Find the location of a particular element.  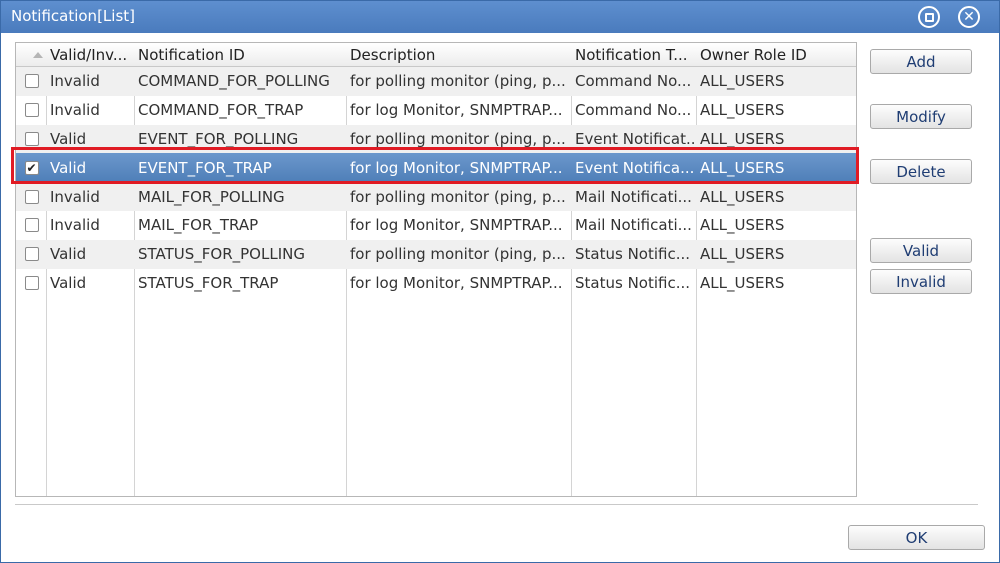

row-select-cell: ✔ is located at coordinates (31, 167).